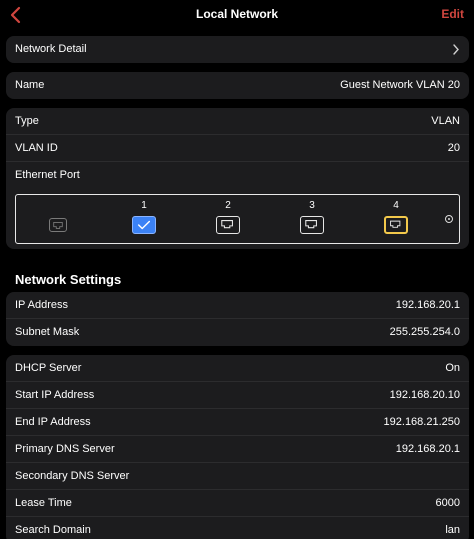  I want to click on name-card: Name Guest Network VLAN 20, so click(237, 85).